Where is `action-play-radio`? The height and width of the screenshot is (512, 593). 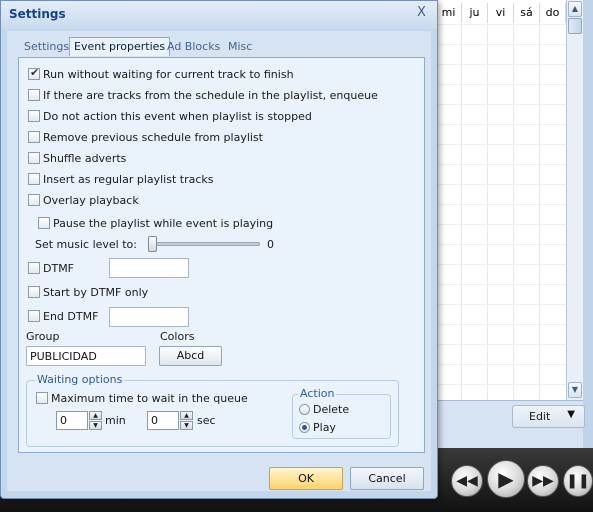 action-play-radio is located at coordinates (304, 427).